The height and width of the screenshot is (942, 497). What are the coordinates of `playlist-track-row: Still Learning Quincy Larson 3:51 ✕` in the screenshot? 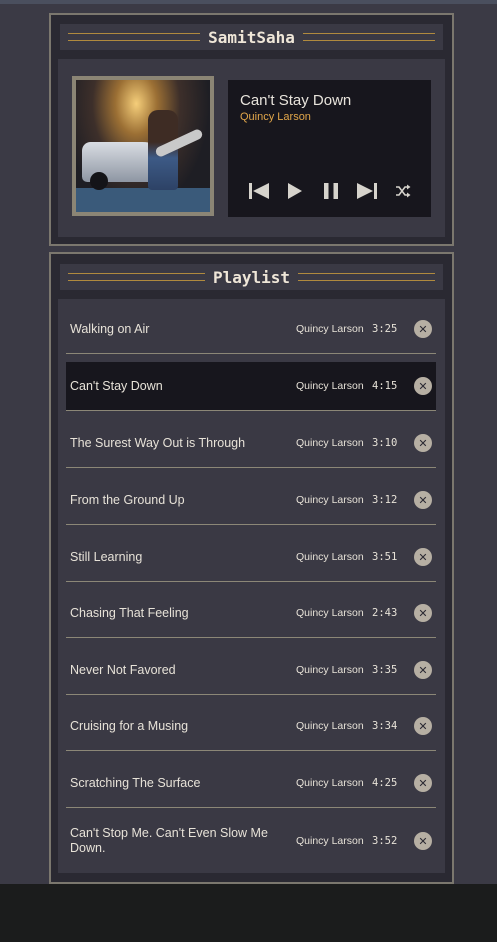 It's located at (251, 557).